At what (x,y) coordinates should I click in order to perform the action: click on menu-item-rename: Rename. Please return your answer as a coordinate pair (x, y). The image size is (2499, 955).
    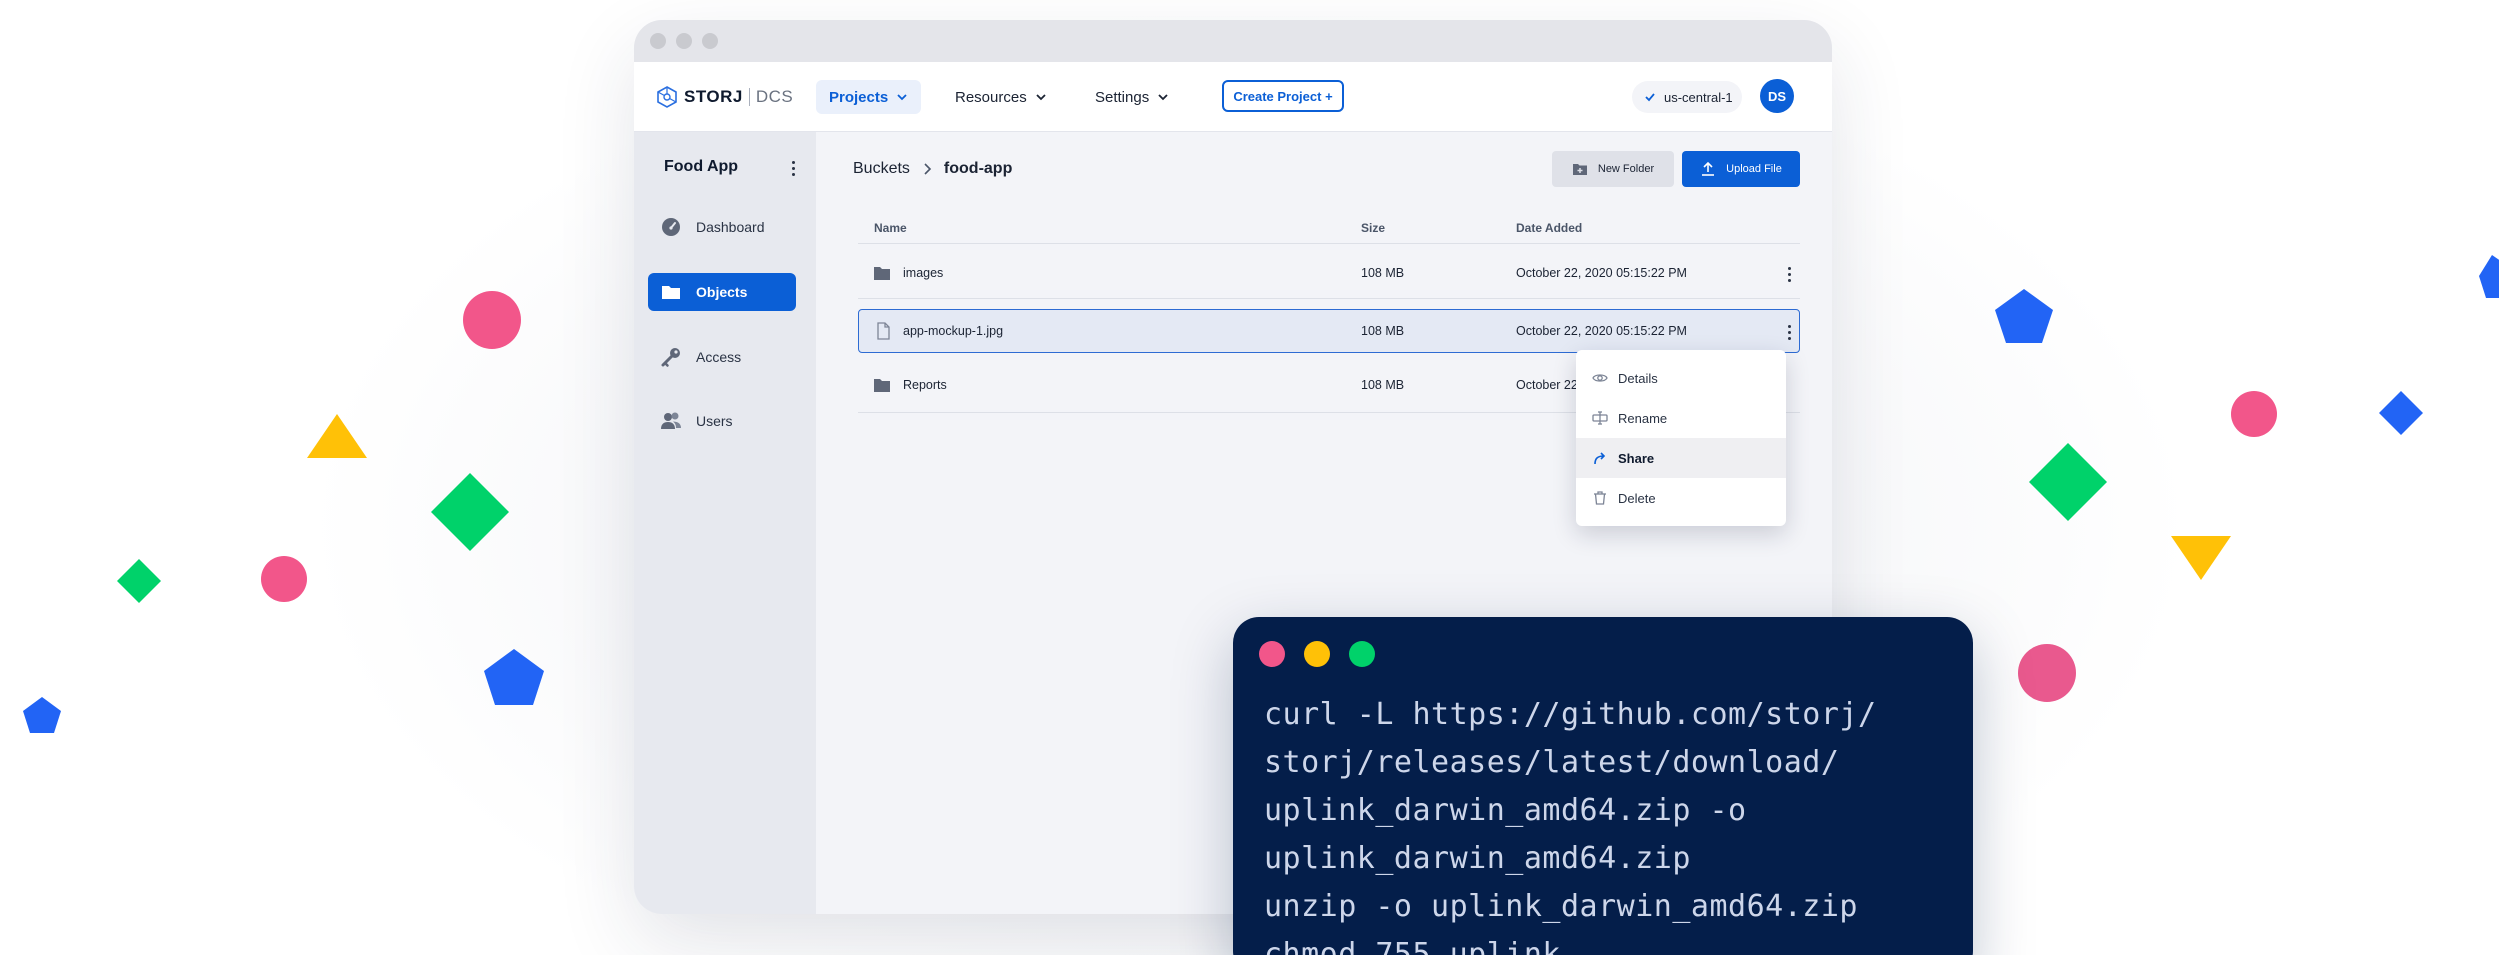
    Looking at the image, I should click on (1681, 418).